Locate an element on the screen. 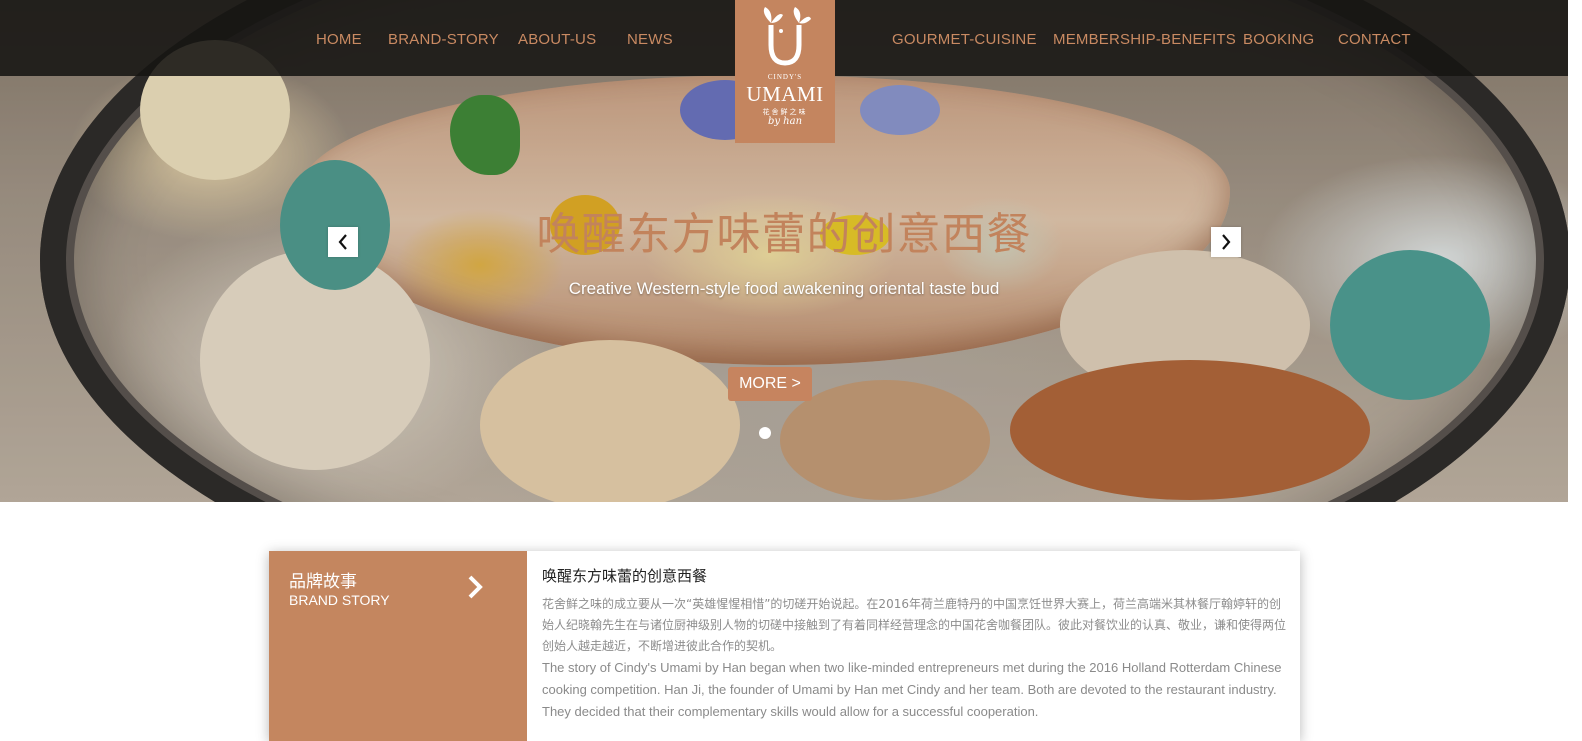  hero-title: 唤醒东方味蕾的创意西餐 is located at coordinates (784, 234).